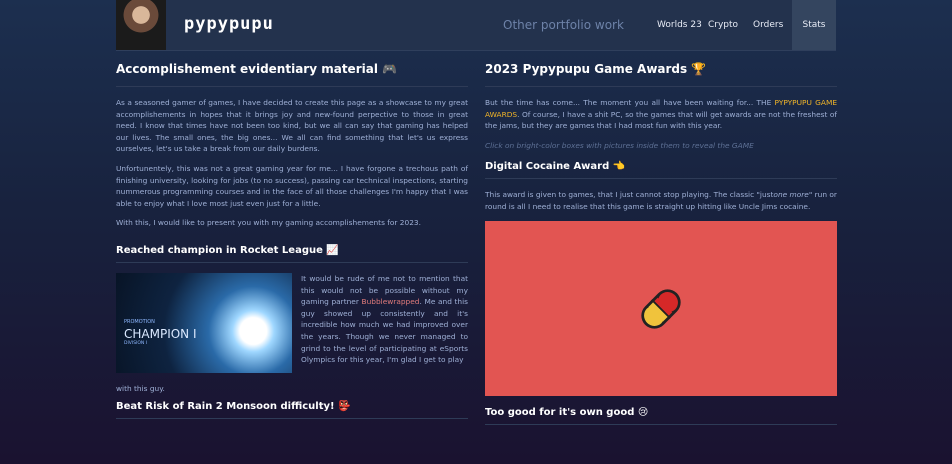  Describe the element at coordinates (141, 25) in the screenshot. I see `avatar` at that location.